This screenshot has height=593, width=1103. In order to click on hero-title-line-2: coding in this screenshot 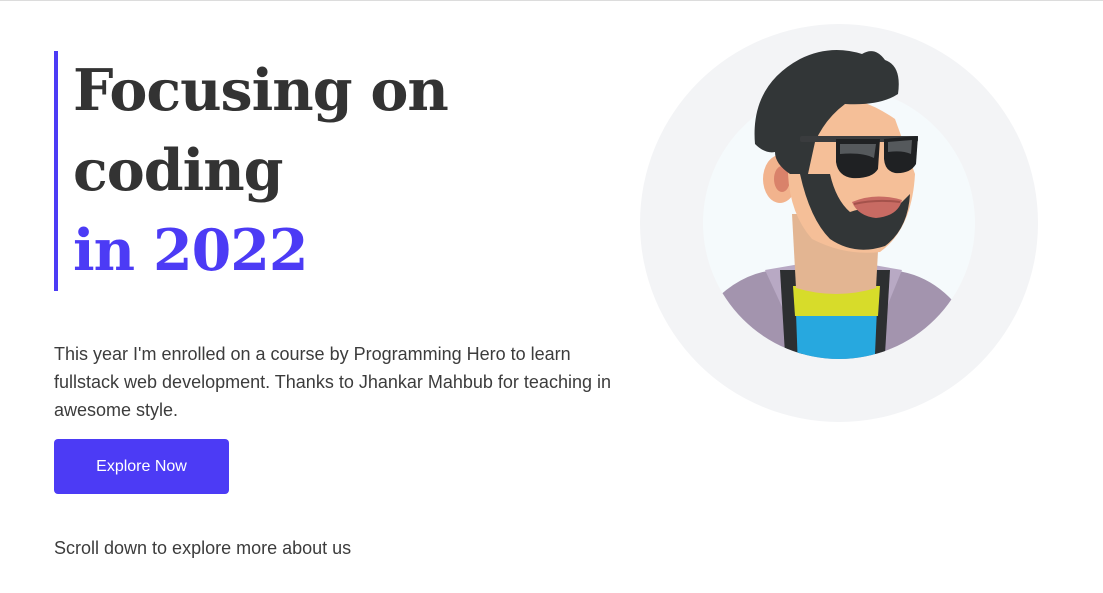, I will do `click(178, 170)`.